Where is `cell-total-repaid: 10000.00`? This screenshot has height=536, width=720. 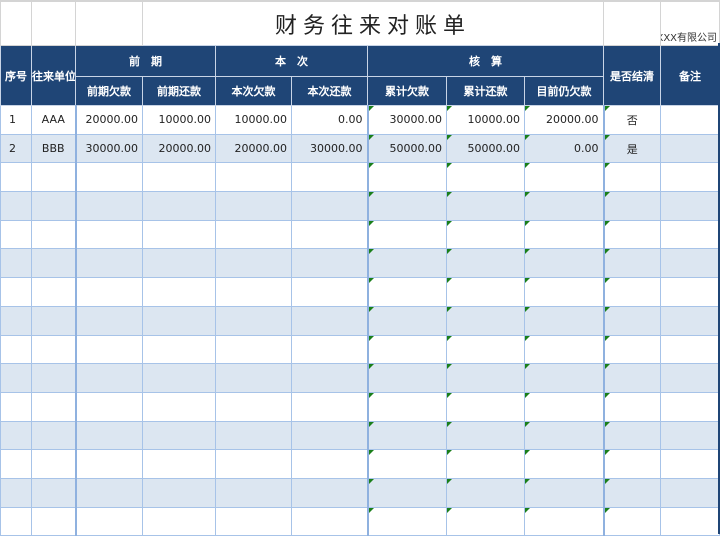
cell-total-repaid: 10000.00 is located at coordinates (485, 120).